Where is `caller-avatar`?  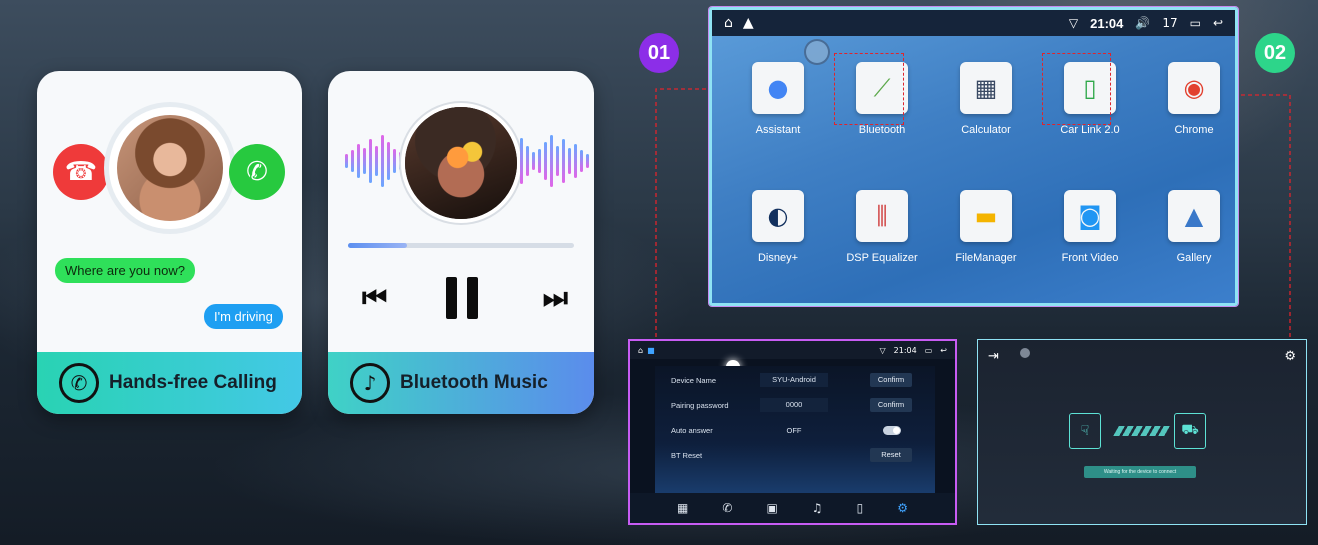
caller-avatar is located at coordinates (170, 168).